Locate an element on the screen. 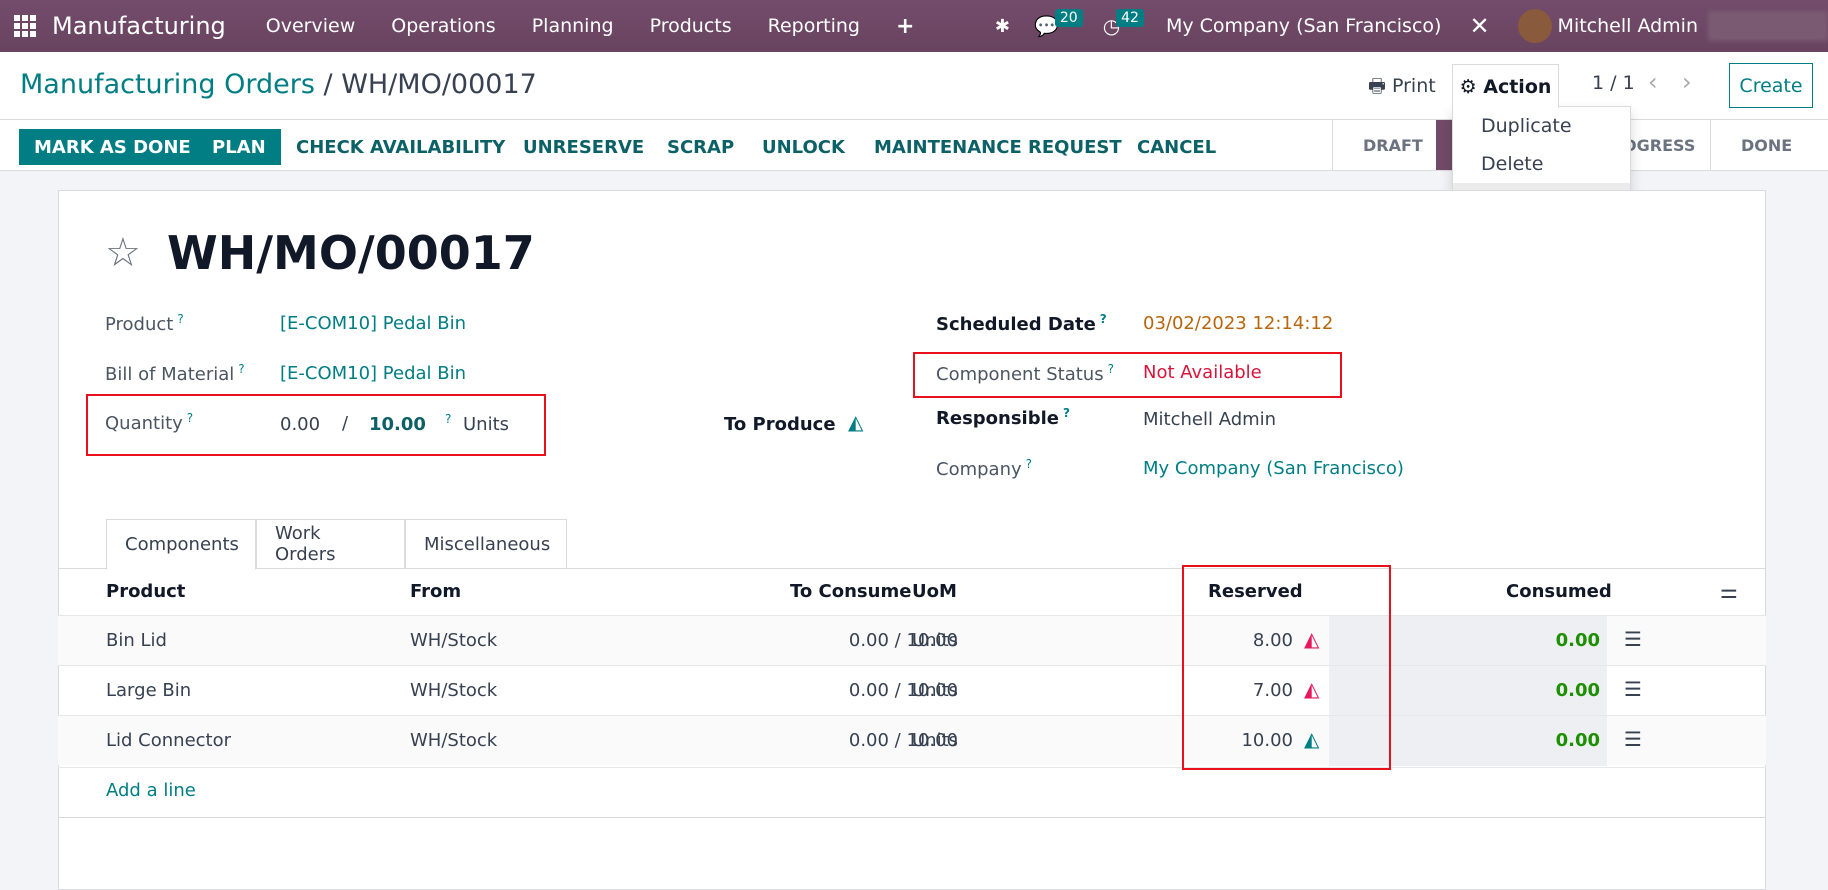 This screenshot has height=890, width=1828. unreserve-button: UNRESERVE is located at coordinates (583, 147).